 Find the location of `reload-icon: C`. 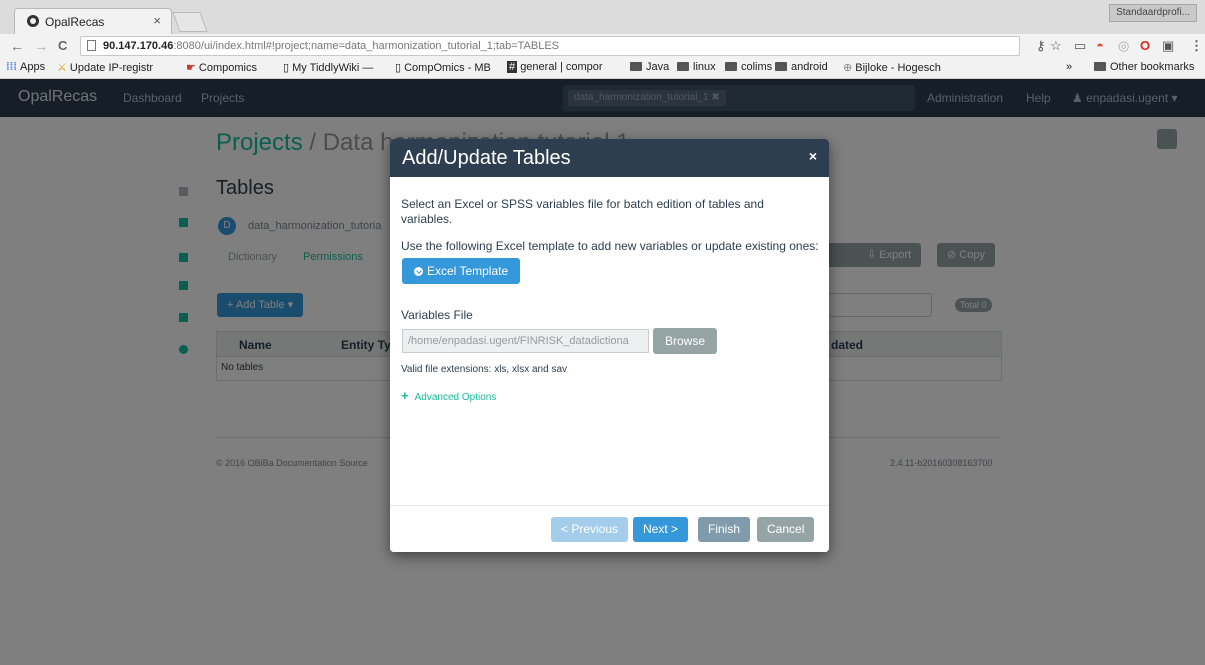

reload-icon: C is located at coordinates (62, 45).